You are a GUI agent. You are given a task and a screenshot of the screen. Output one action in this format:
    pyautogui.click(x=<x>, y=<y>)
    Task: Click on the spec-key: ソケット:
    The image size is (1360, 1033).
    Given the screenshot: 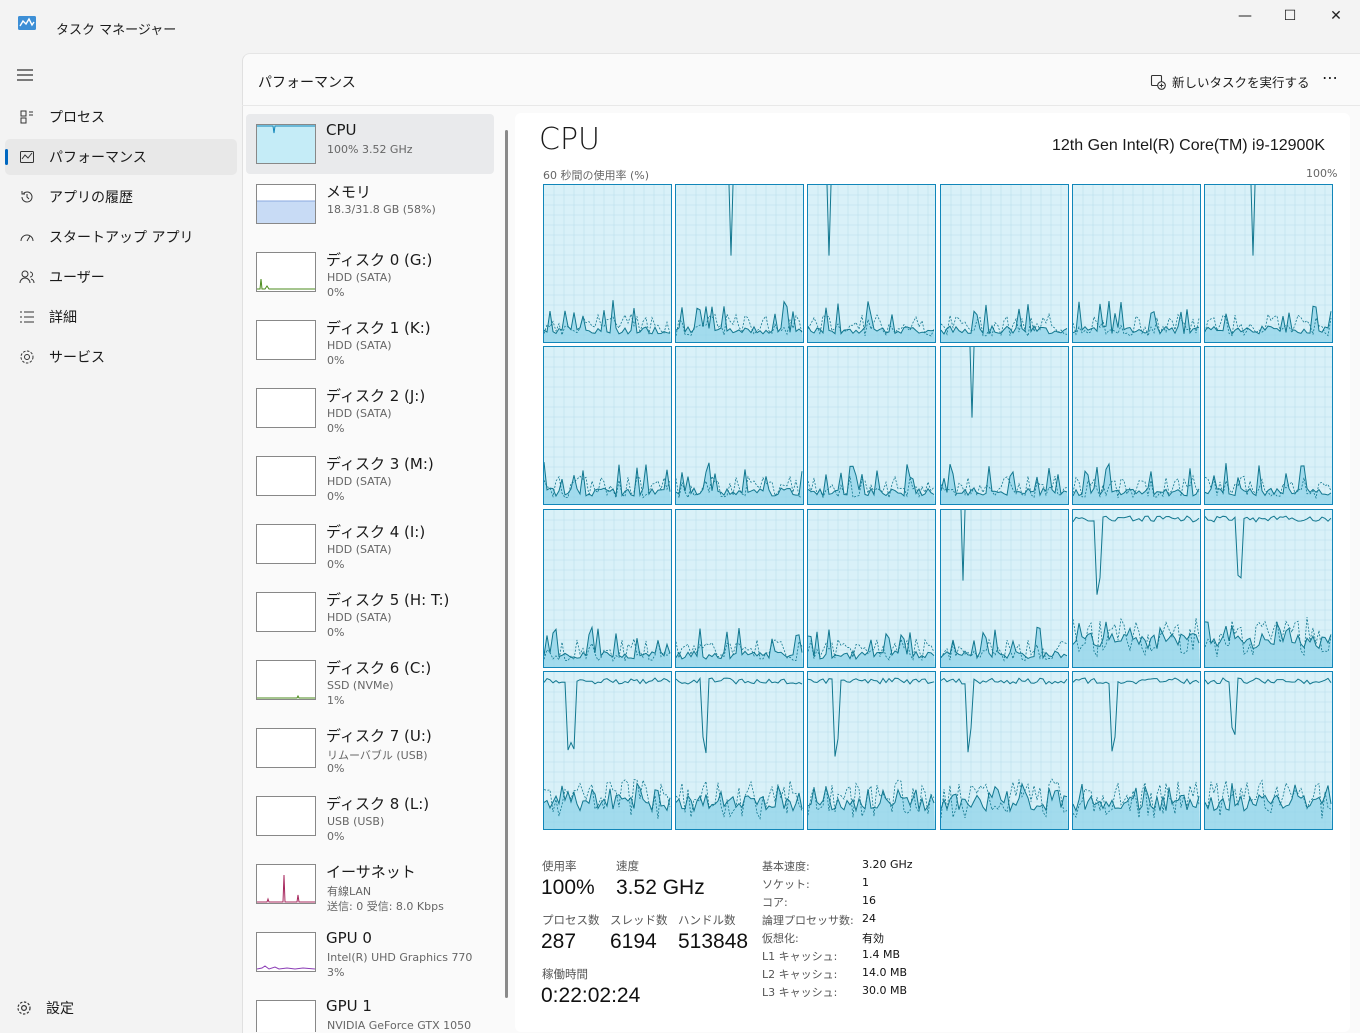 What is the action you would take?
    pyautogui.click(x=786, y=884)
    